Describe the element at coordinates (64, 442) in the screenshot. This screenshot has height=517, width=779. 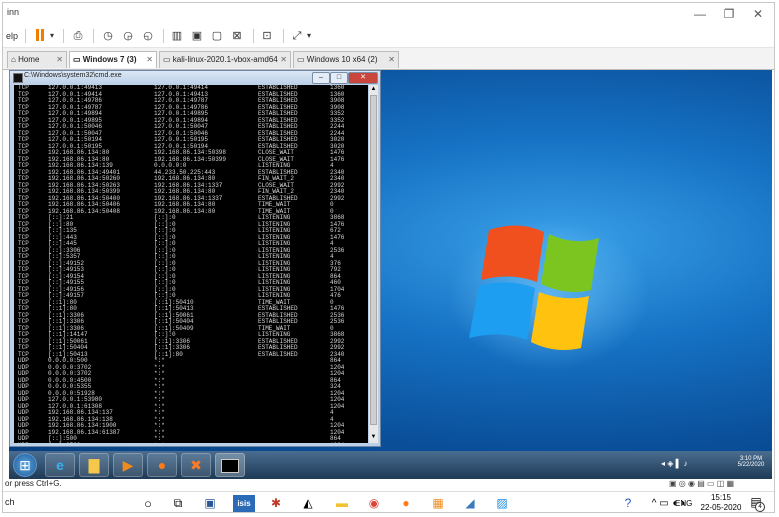
I see `local-address-cell: [::]:3702` at that location.